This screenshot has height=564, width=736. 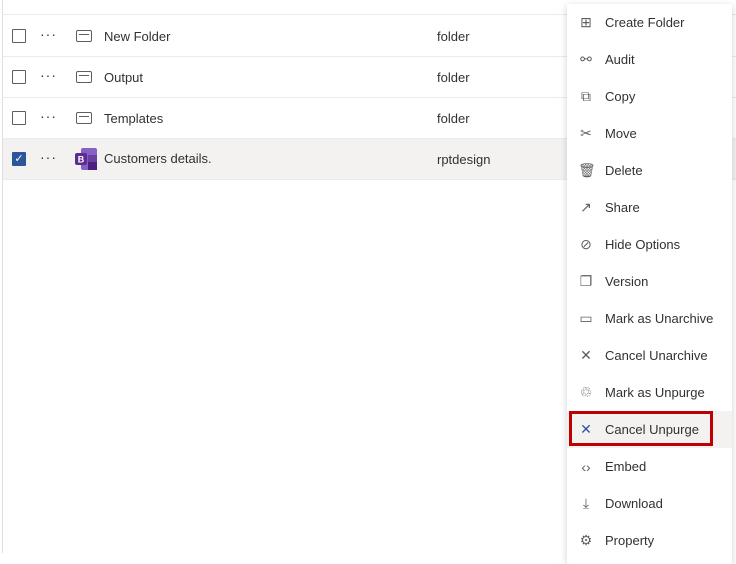 I want to click on menu-item-property: ⚙ Property, so click(x=649, y=540).